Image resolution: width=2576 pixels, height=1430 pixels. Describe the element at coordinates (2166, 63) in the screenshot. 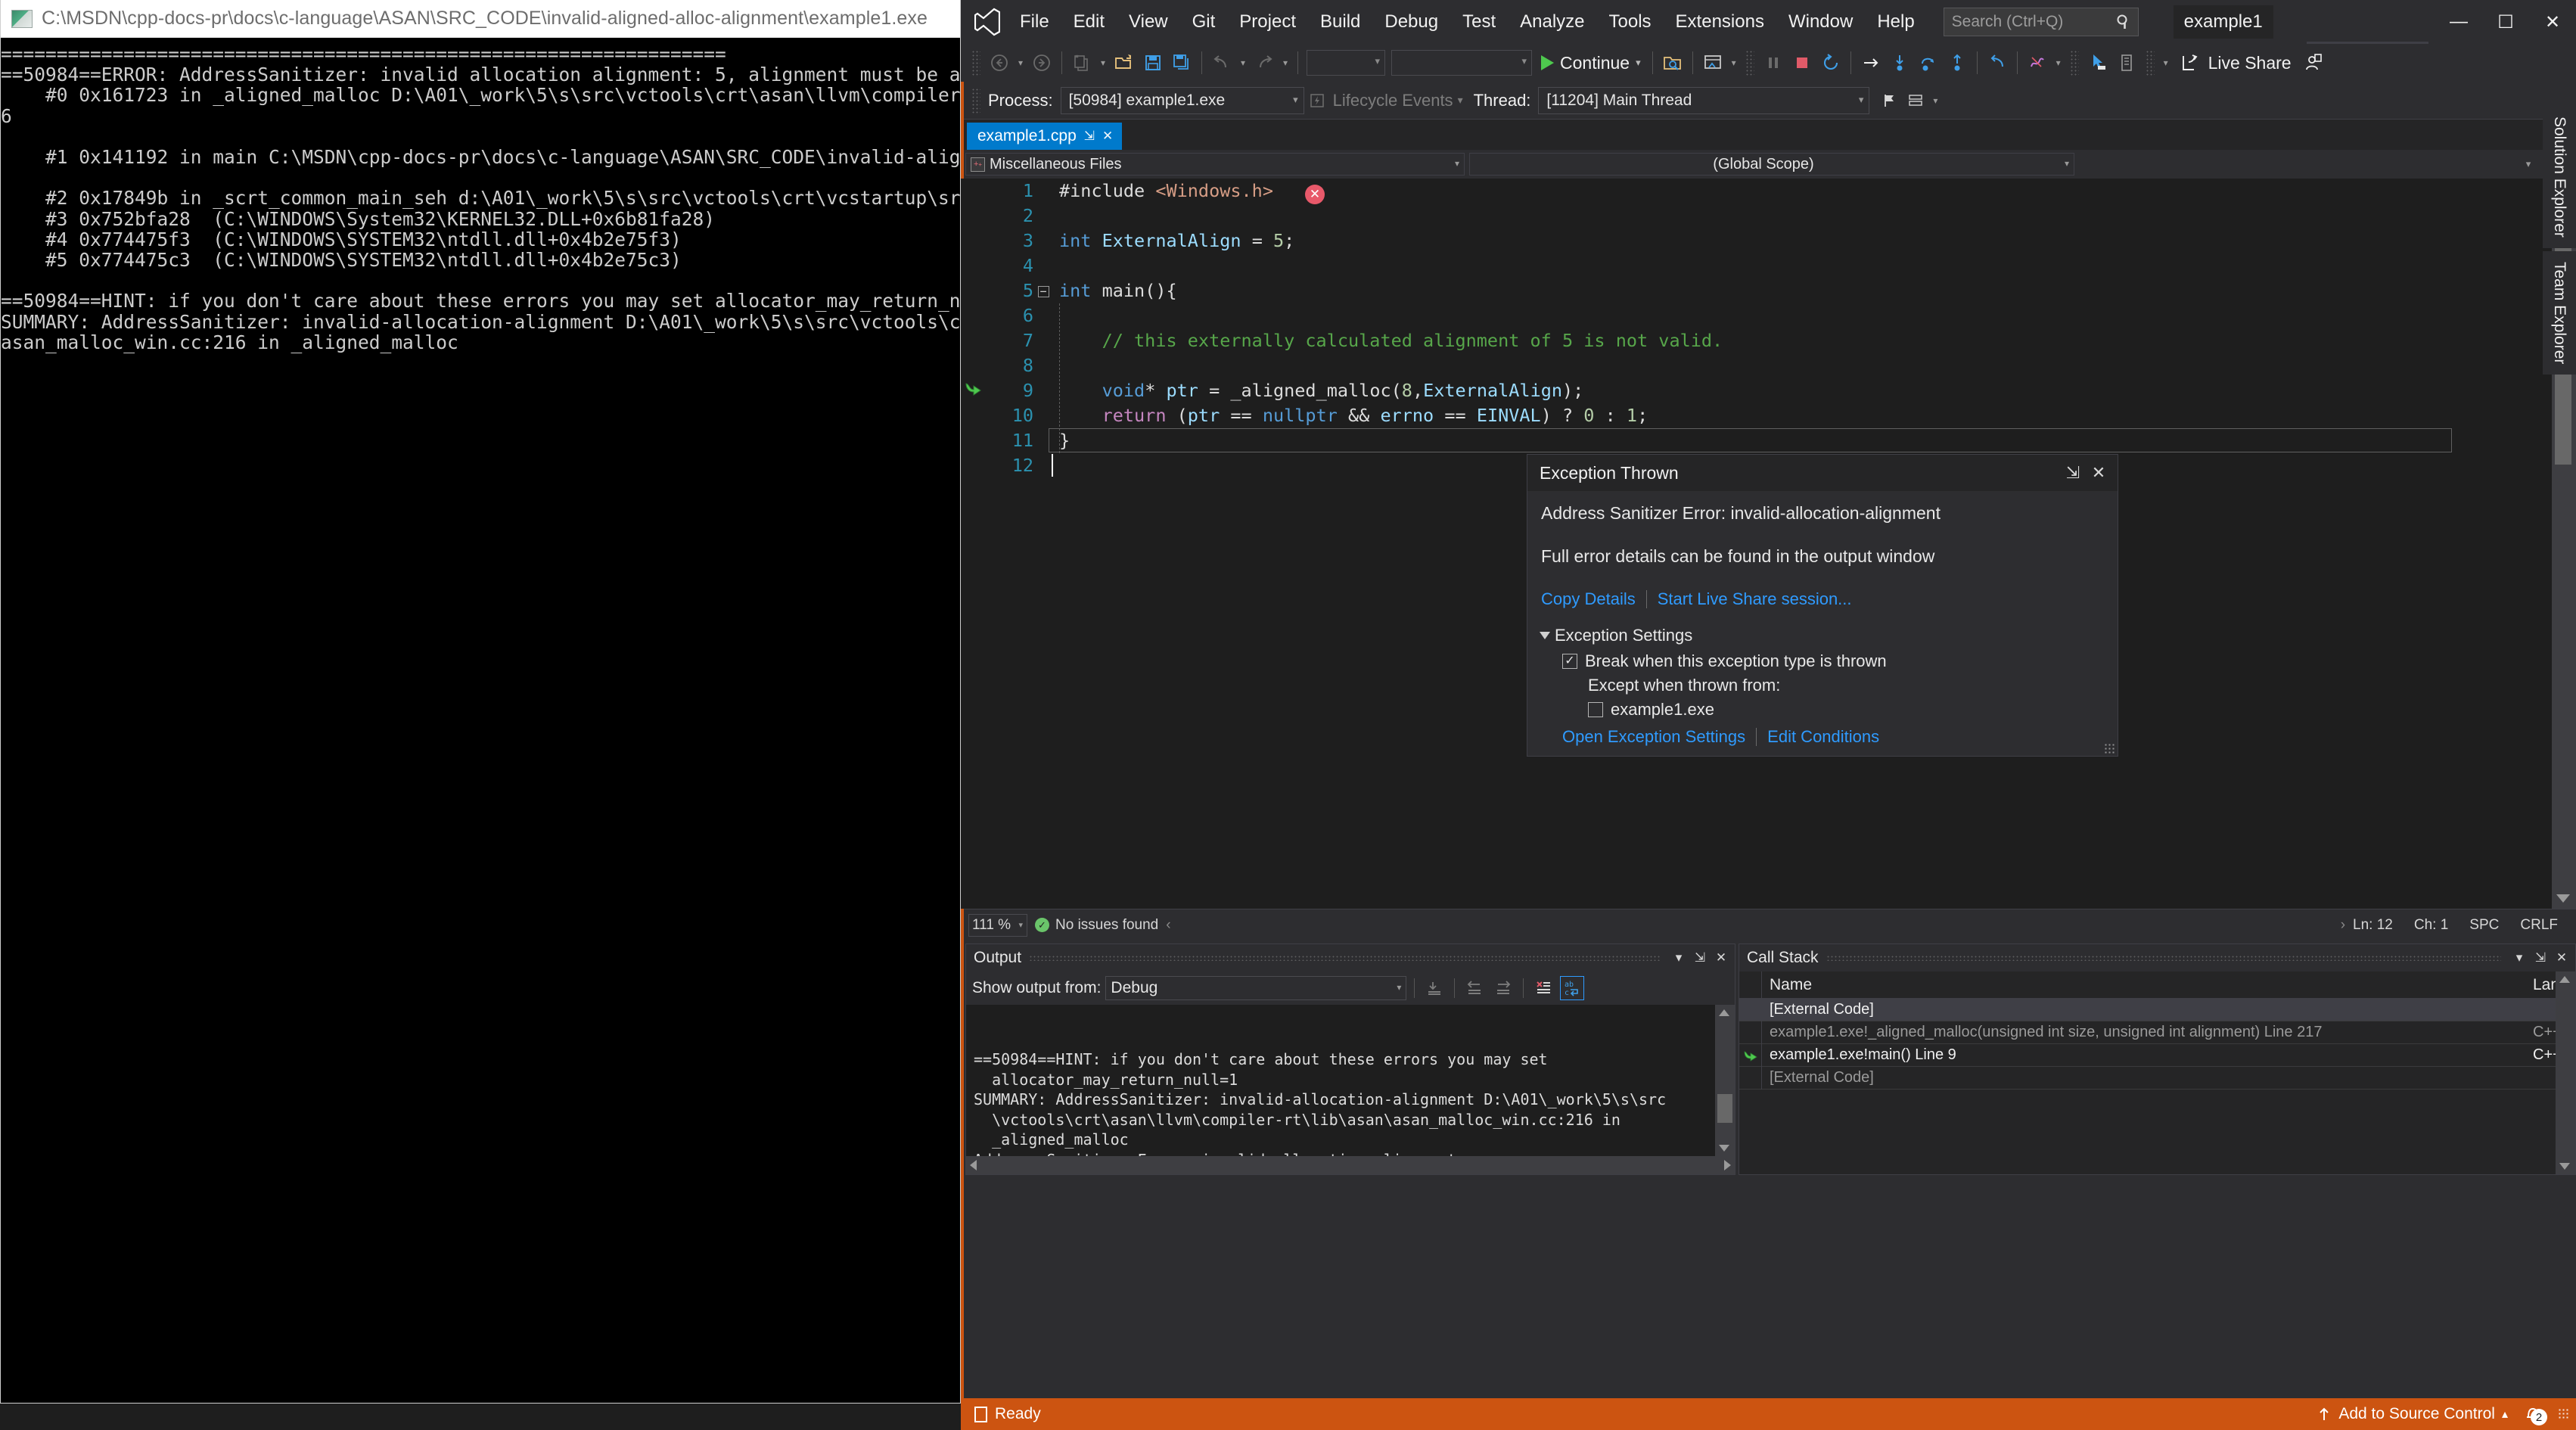

I see `toolbar-overflow-icon: ▾` at that location.